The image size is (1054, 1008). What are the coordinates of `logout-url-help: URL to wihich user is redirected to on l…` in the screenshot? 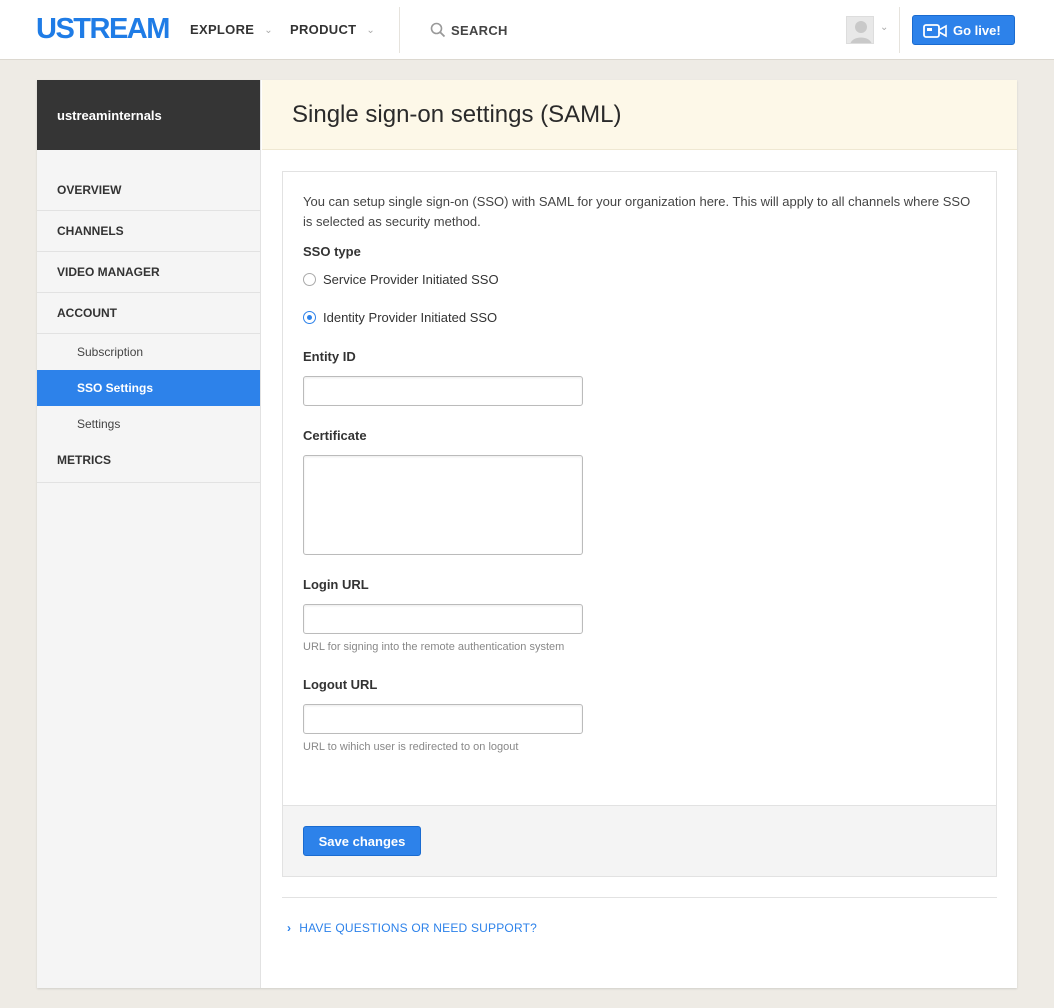 It's located at (411, 747).